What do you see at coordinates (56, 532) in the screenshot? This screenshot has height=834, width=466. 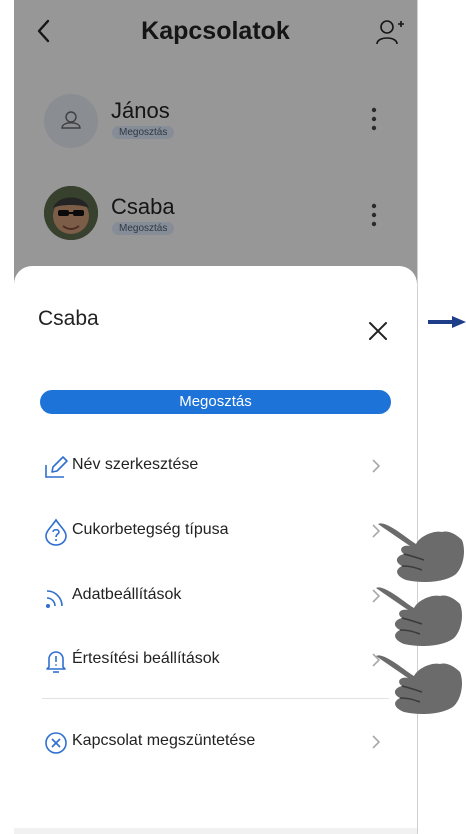 I see `question-drop-icon` at bounding box center [56, 532].